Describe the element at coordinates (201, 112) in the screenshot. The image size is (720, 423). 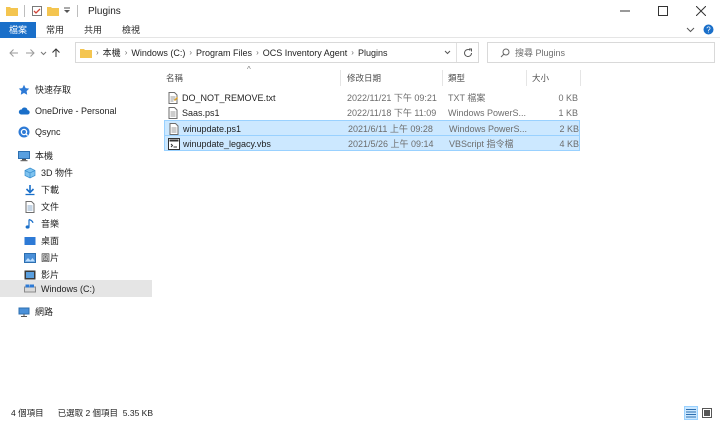
I see `file-name: Saas.ps1` at that location.